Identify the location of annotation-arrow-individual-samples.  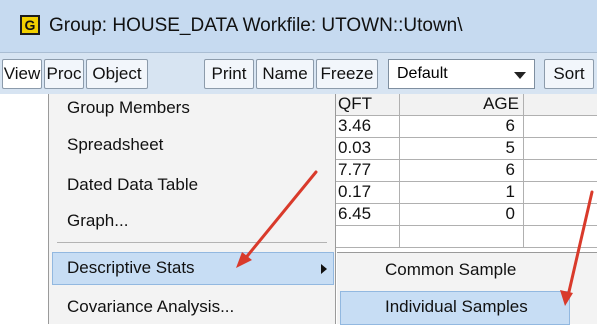
(580, 244).